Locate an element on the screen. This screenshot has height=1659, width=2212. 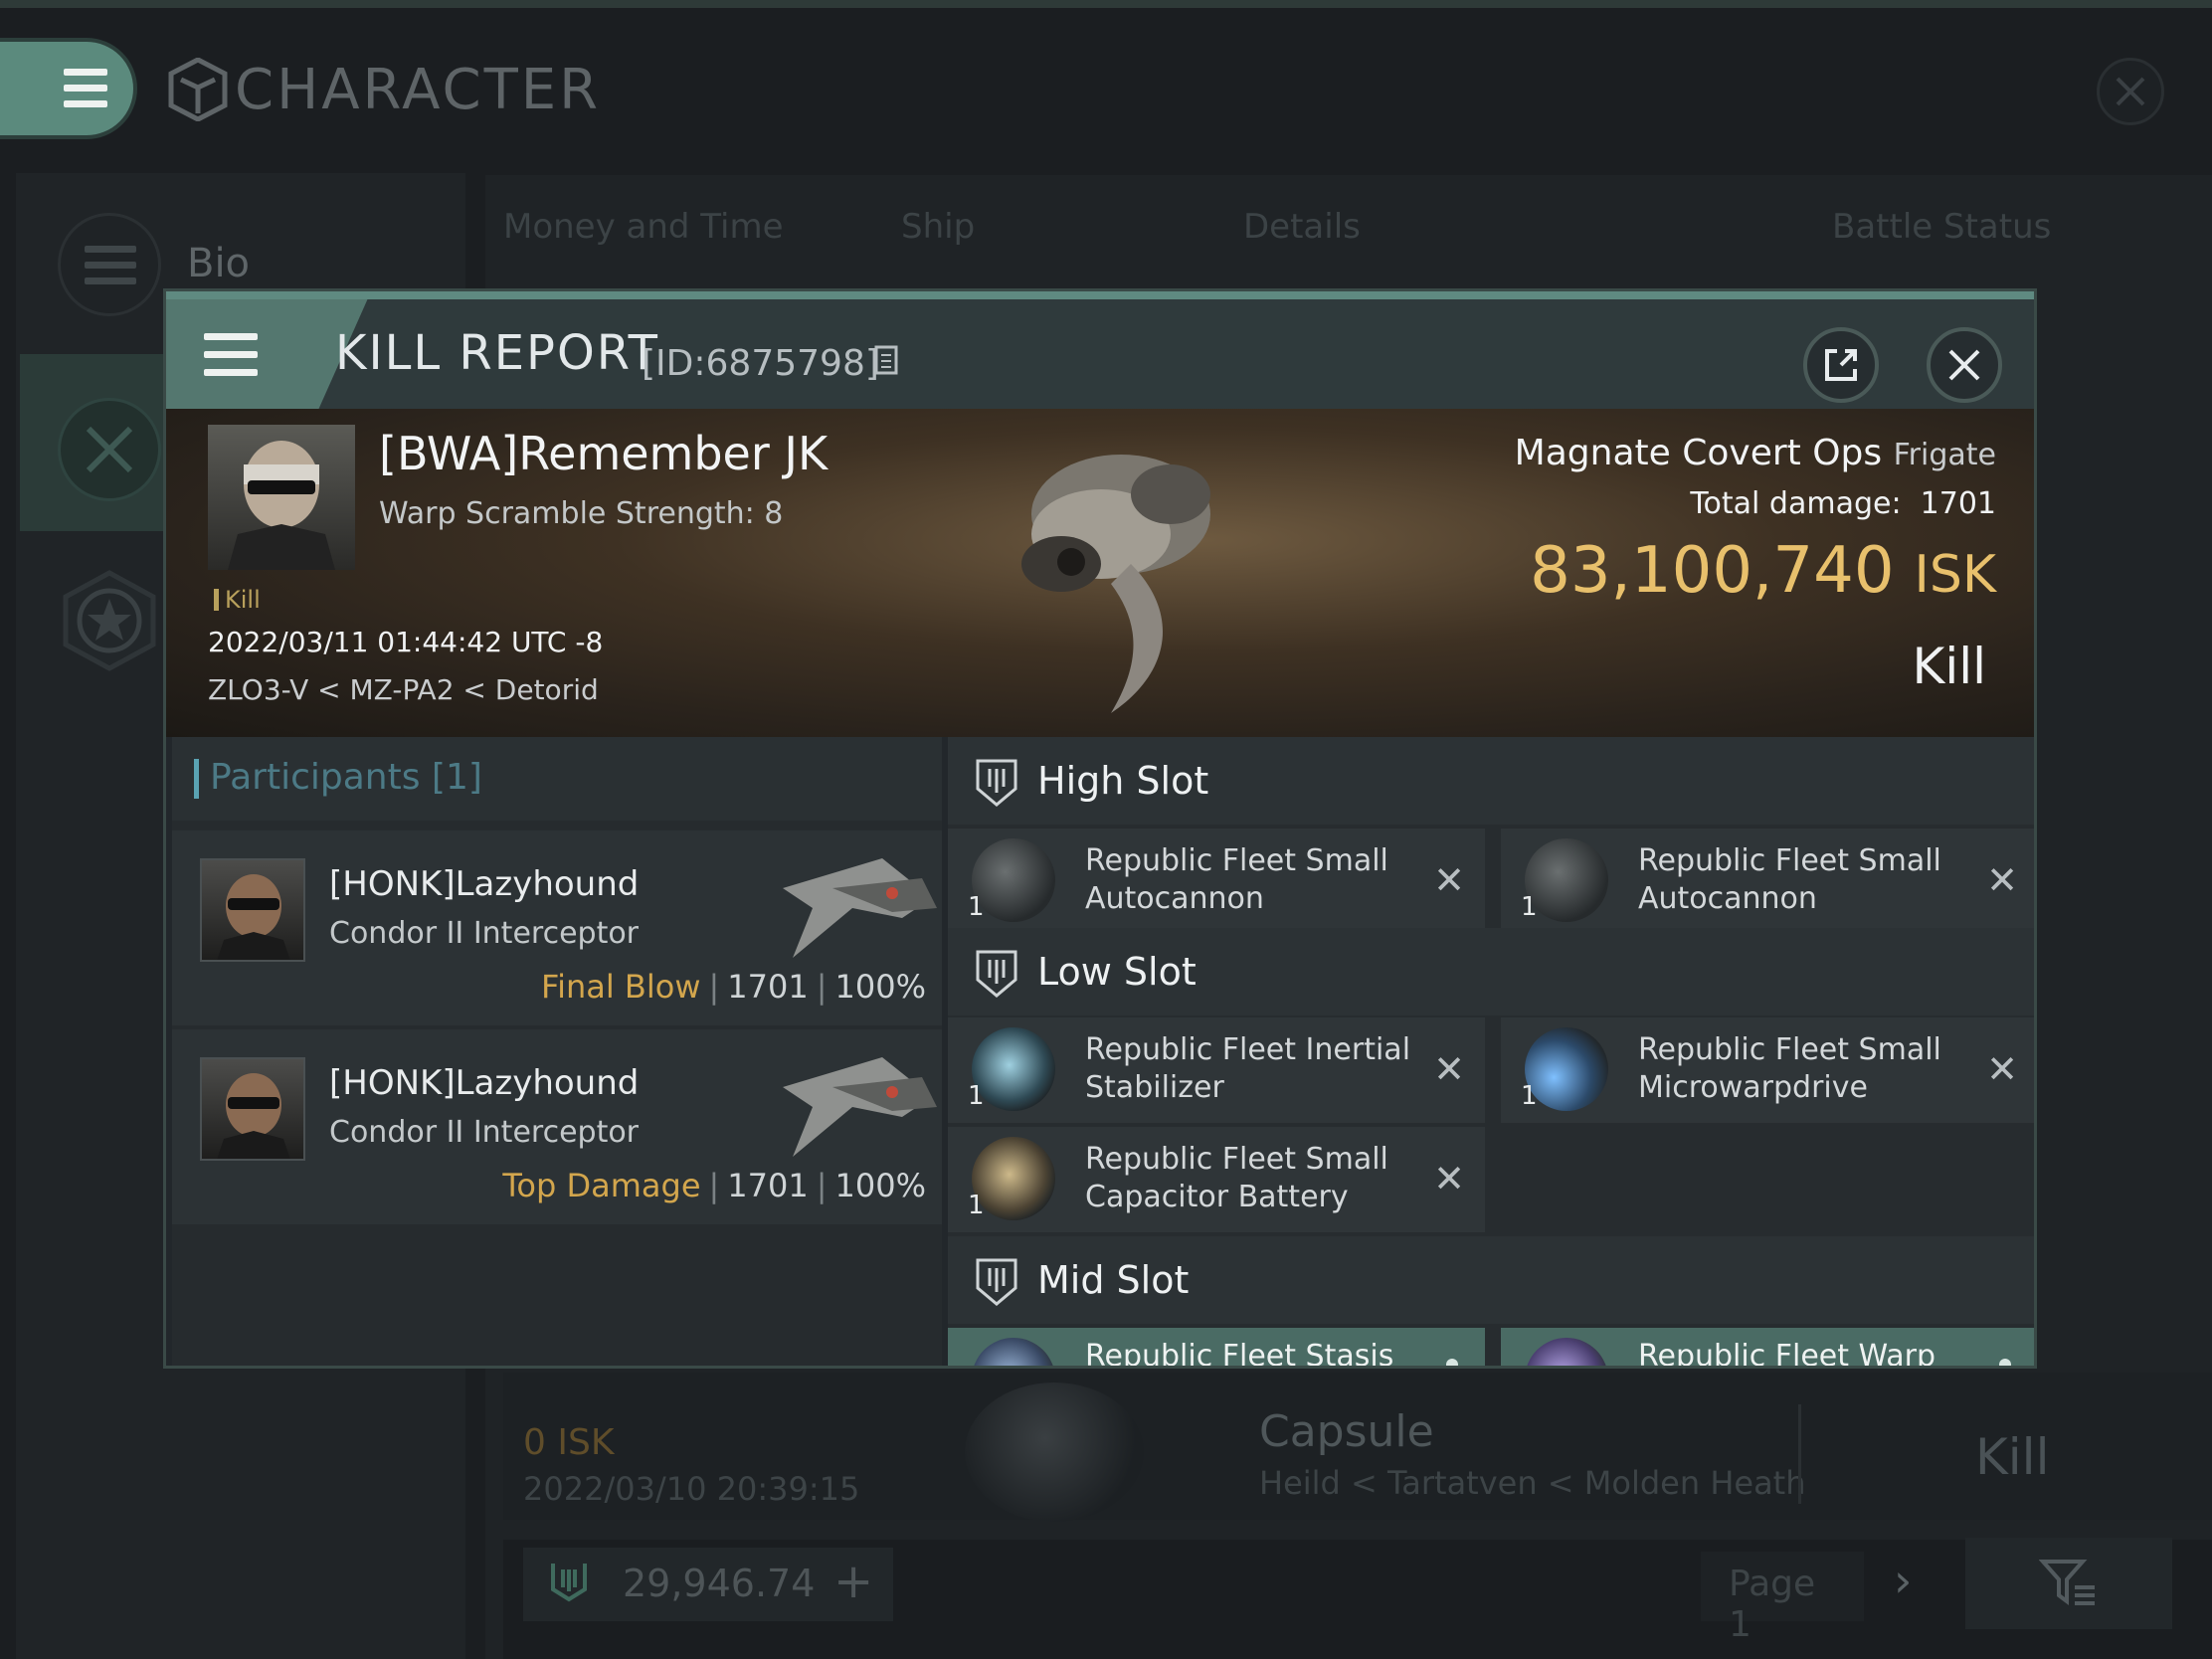
list-icon is located at coordinates (110, 265).